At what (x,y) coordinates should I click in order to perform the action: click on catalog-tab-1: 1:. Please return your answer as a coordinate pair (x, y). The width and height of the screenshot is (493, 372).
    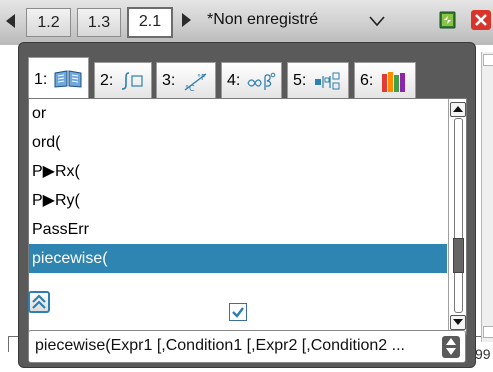
    Looking at the image, I should click on (58, 78).